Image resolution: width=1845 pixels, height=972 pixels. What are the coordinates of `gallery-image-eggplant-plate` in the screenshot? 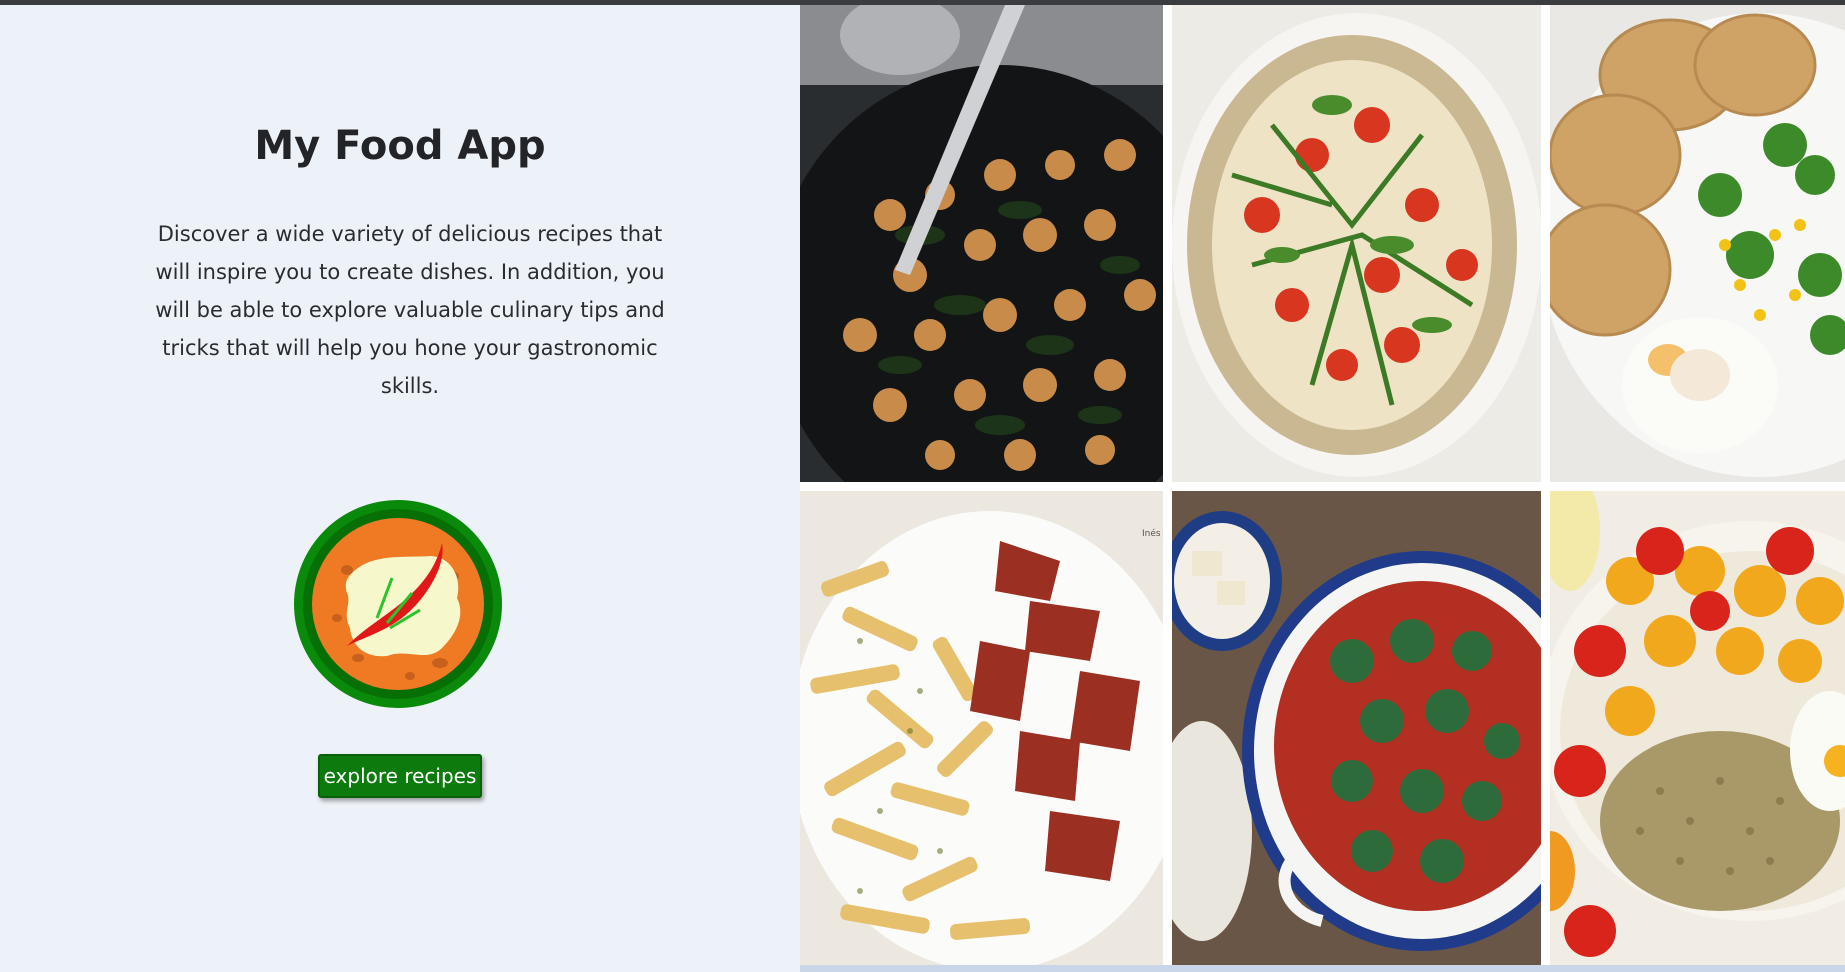 It's located at (1697, 243).